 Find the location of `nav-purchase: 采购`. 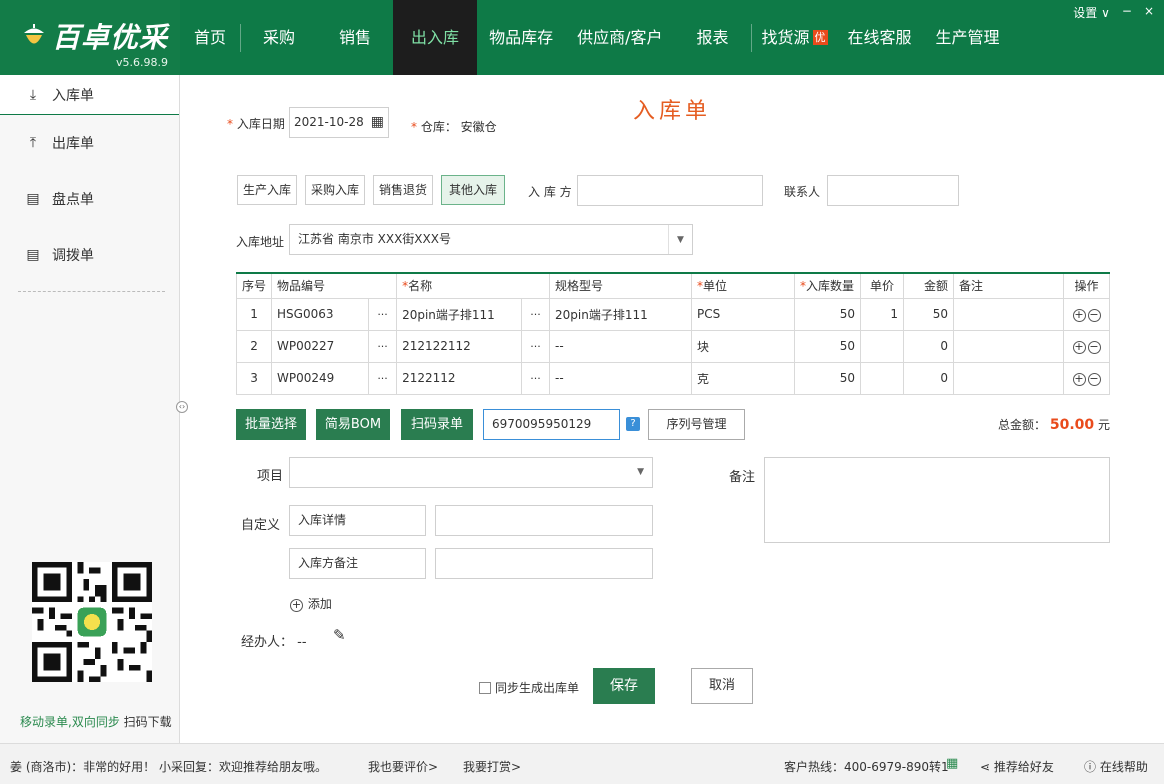

nav-purchase: 采购 is located at coordinates (279, 37).